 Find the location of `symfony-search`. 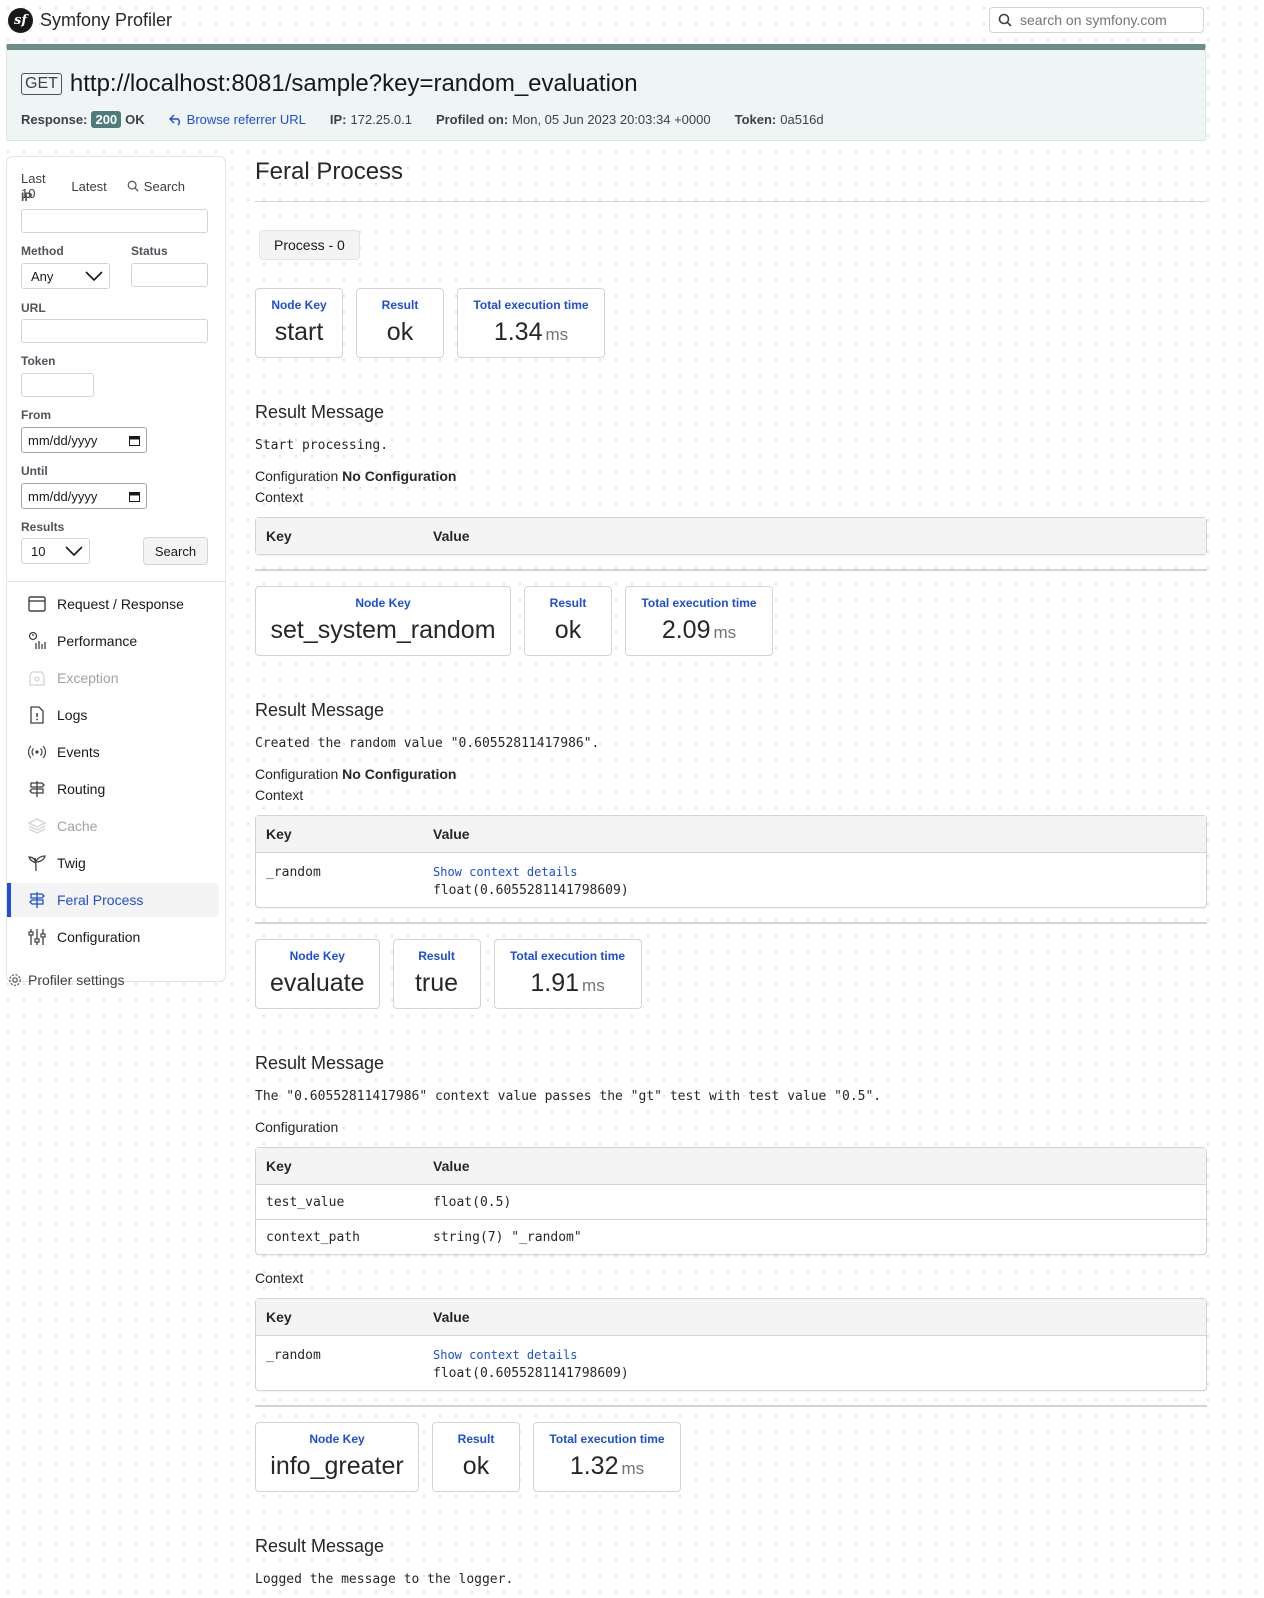

symfony-search is located at coordinates (1096, 20).